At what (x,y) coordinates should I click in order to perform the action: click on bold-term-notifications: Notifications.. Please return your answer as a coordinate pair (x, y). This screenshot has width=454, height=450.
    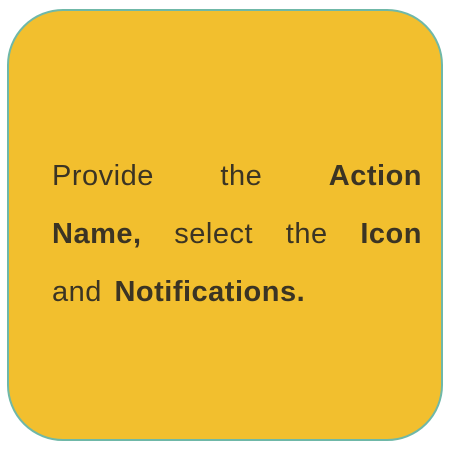
    Looking at the image, I should click on (210, 292).